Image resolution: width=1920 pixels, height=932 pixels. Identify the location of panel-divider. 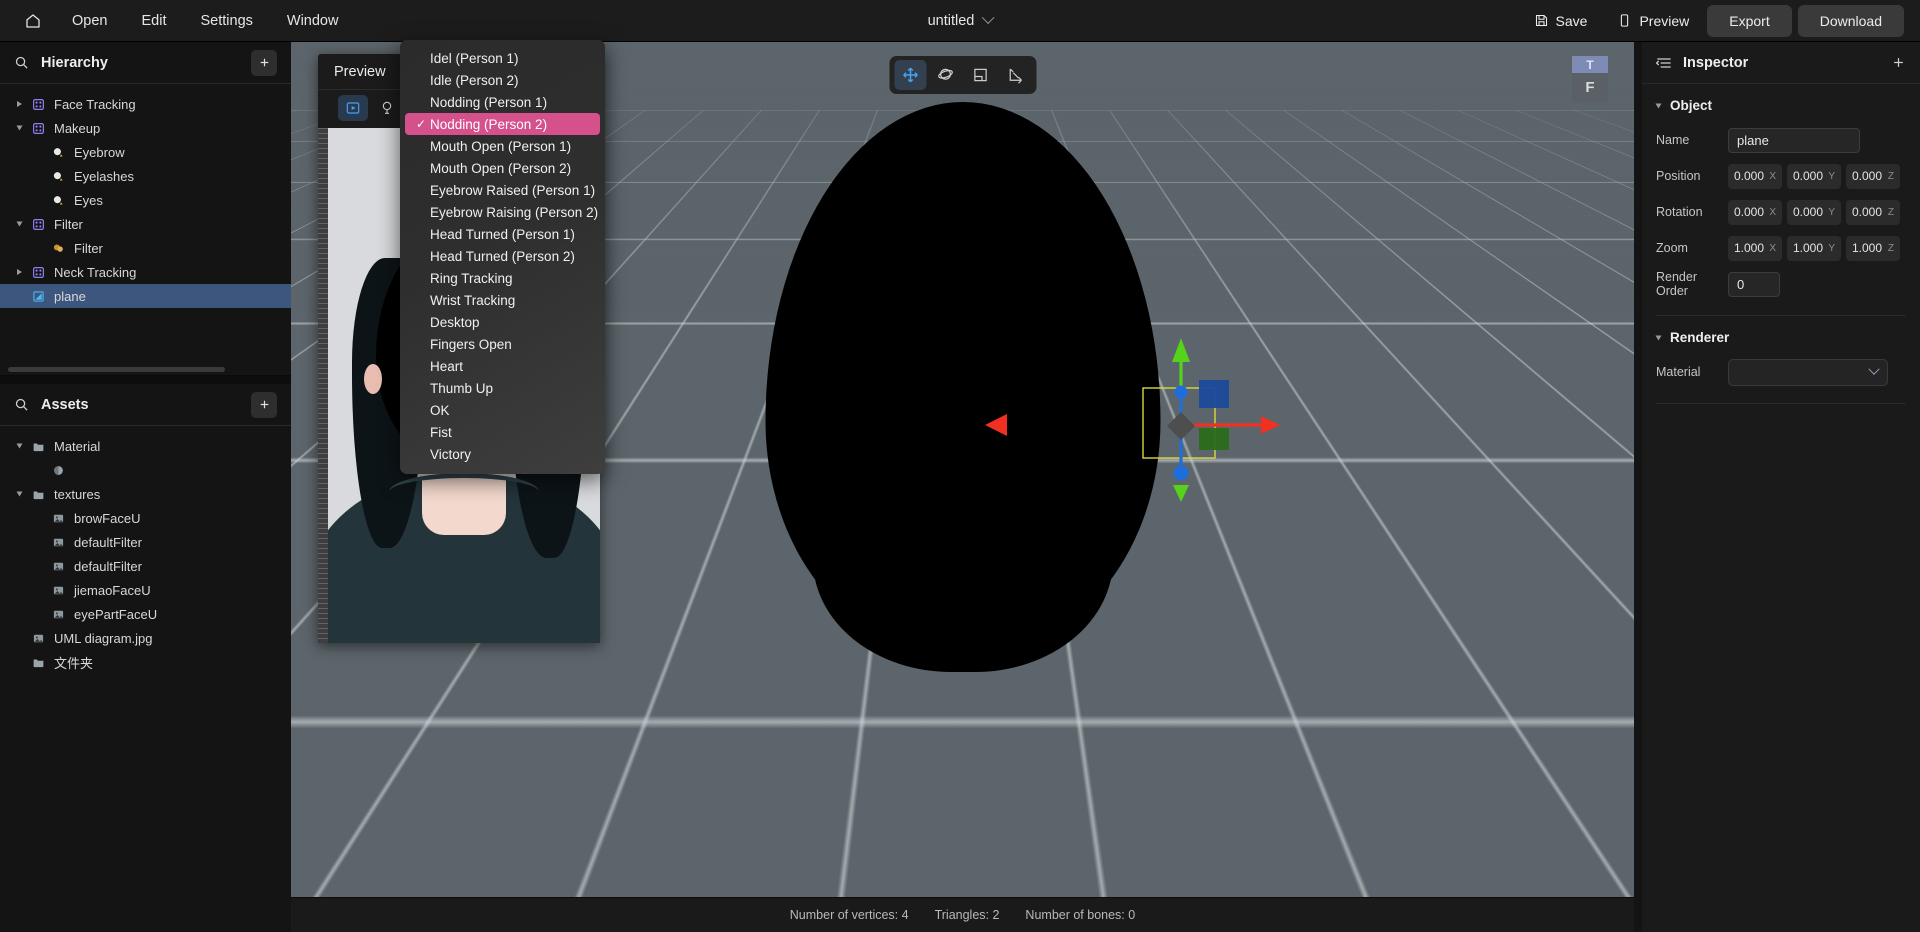
(145, 380).